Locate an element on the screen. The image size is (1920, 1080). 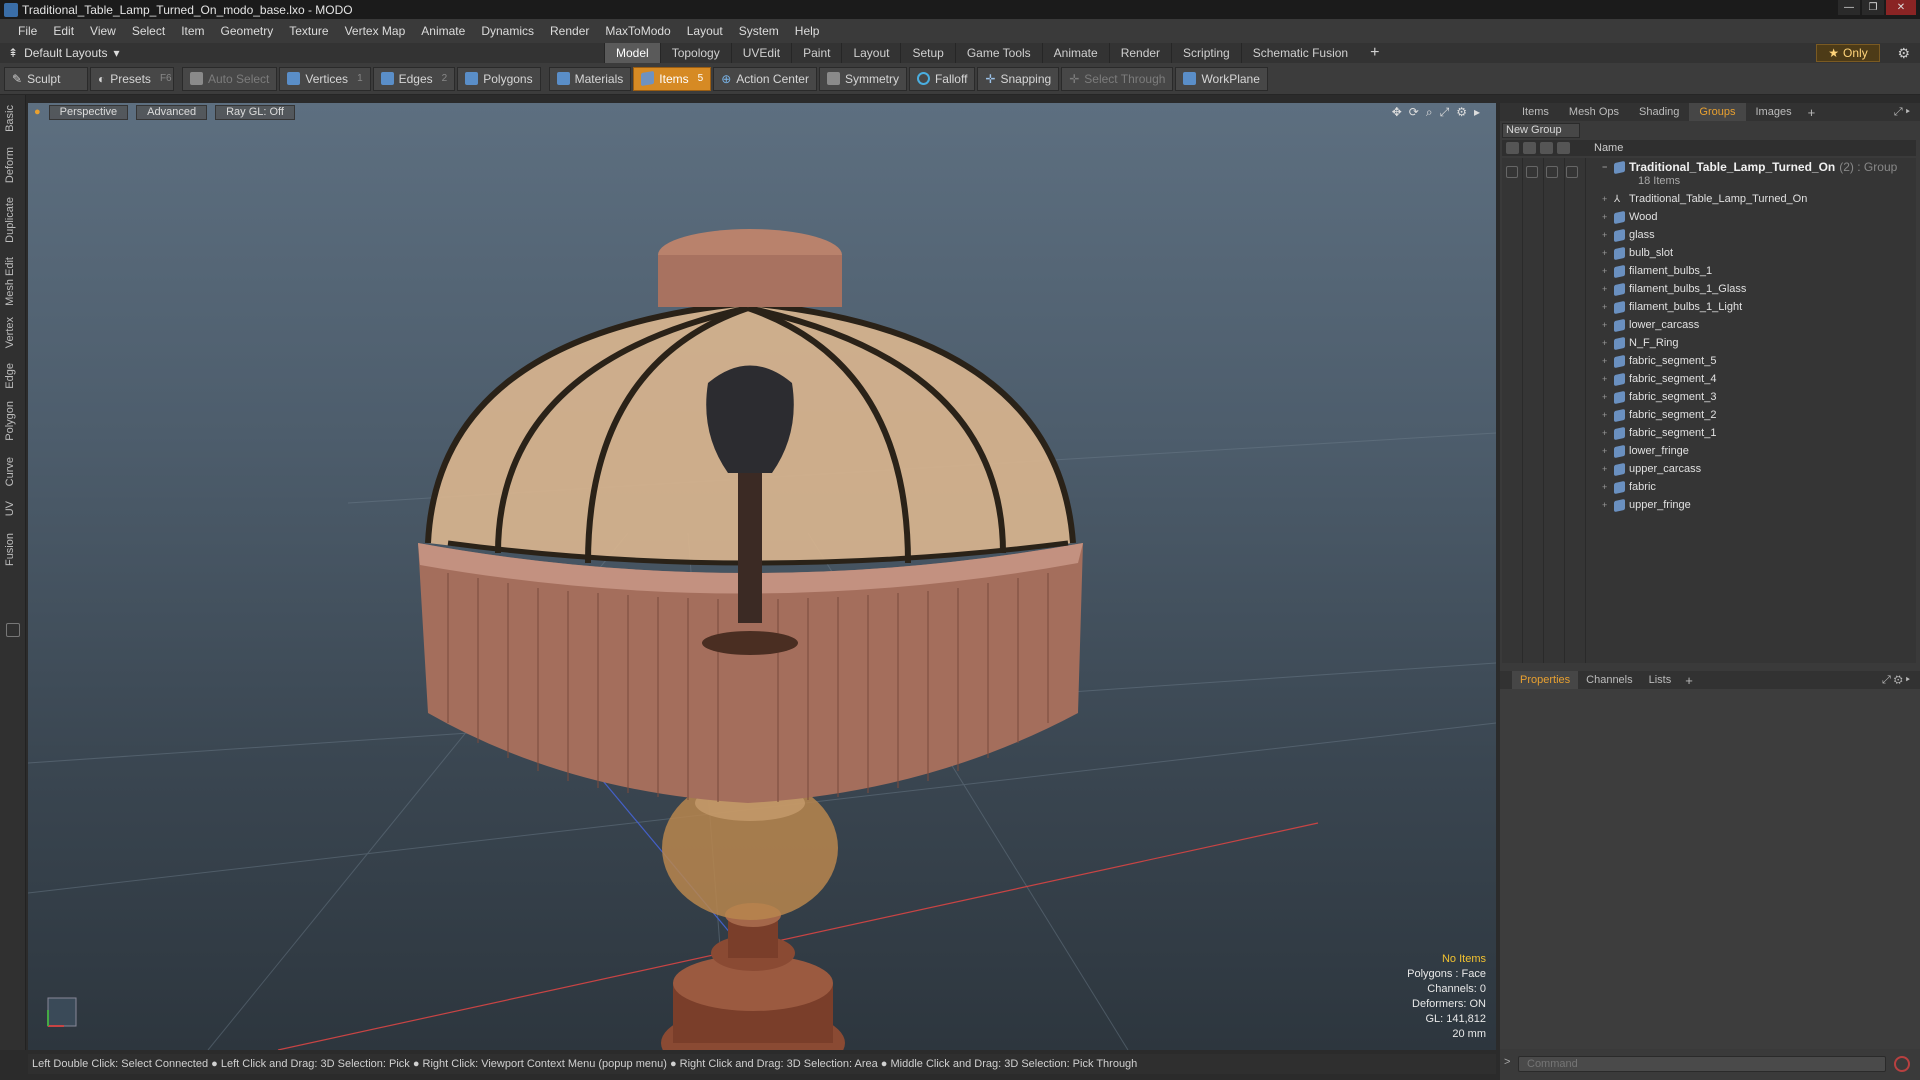
tab-model: Model is located at coordinates (632, 53).